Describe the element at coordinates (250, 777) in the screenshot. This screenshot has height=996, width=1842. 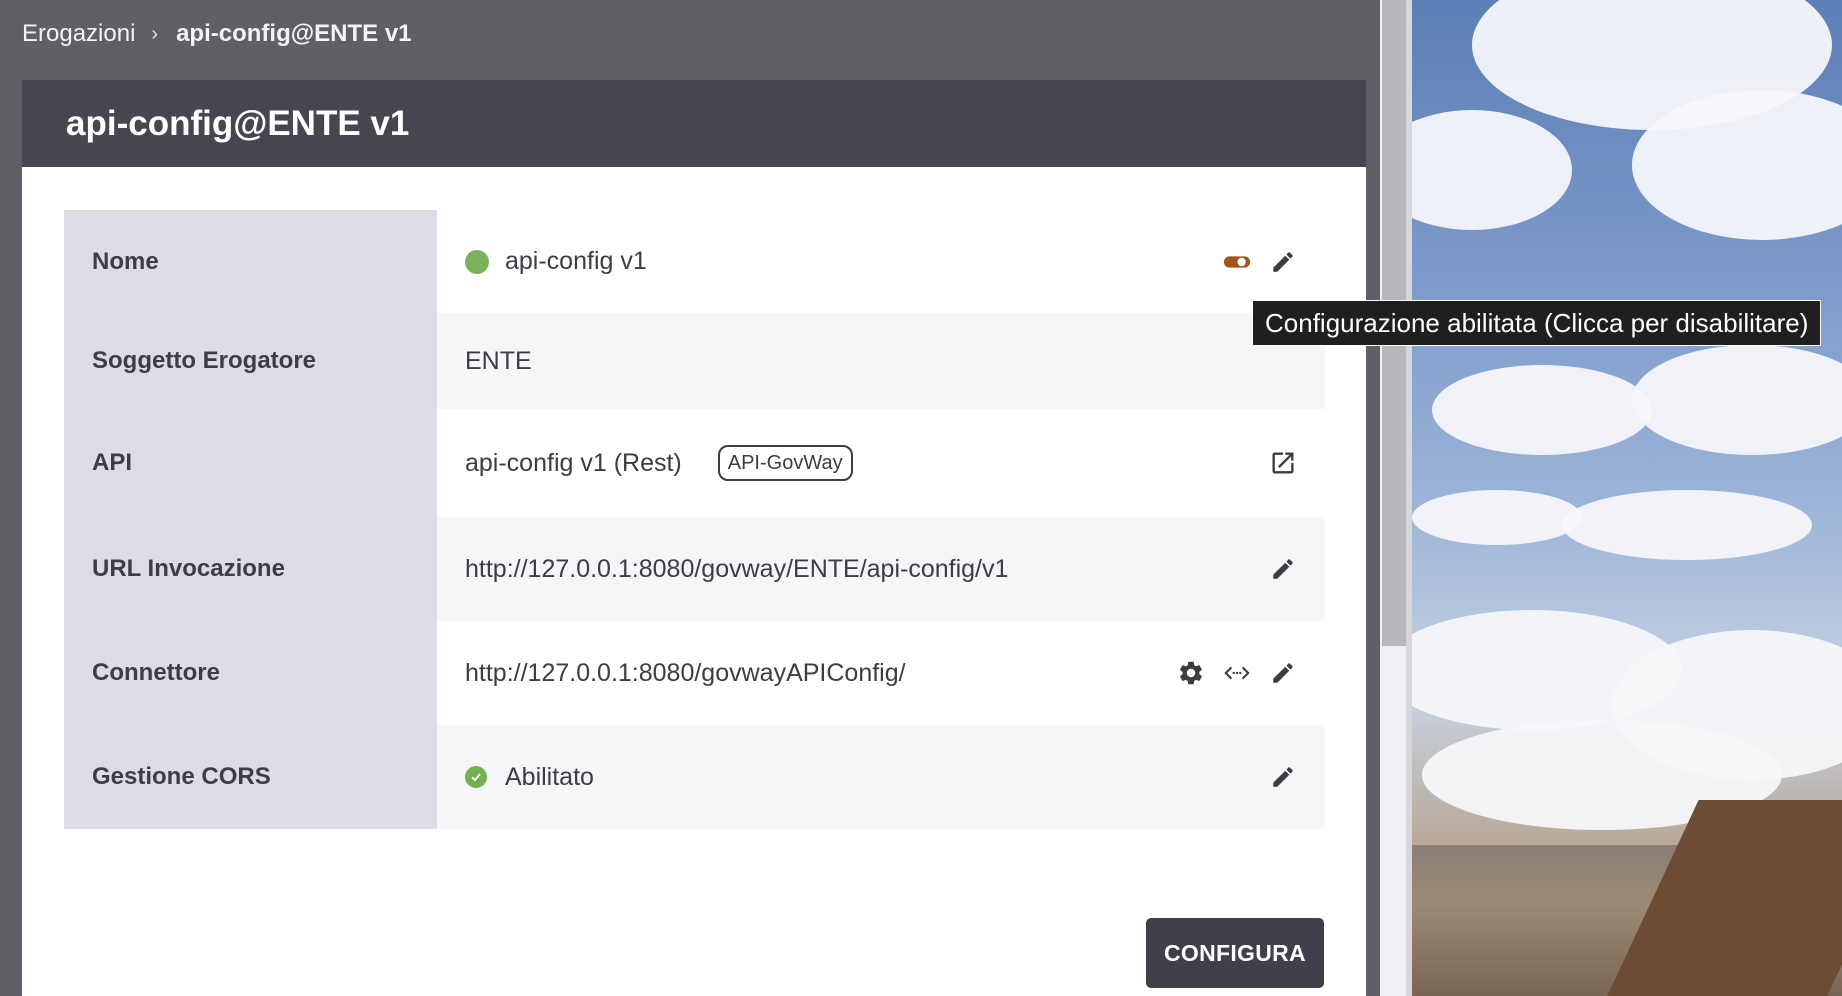
I see `row-label: Gestione CORS` at that location.